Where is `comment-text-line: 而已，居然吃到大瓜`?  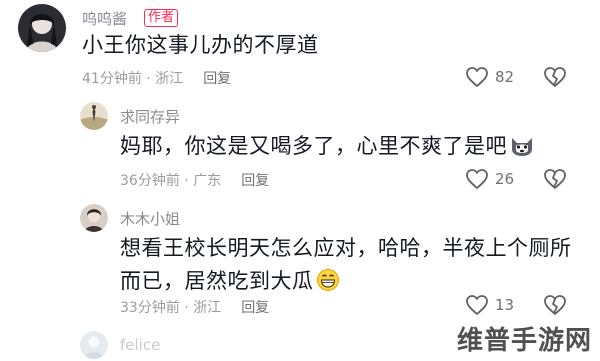 comment-text-line: 而已，居然吃到大瓜 is located at coordinates (217, 281).